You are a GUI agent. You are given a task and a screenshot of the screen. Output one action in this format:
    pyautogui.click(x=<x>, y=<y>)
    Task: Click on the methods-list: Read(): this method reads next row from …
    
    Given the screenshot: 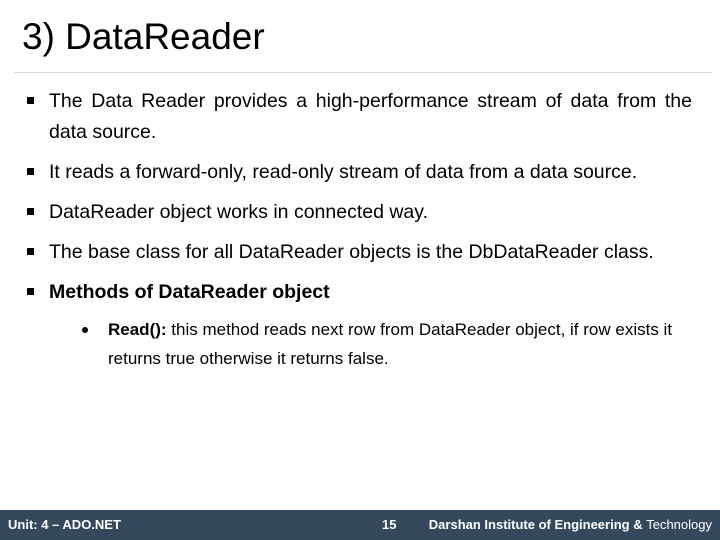 What is the action you would take?
    pyautogui.click(x=359, y=344)
    